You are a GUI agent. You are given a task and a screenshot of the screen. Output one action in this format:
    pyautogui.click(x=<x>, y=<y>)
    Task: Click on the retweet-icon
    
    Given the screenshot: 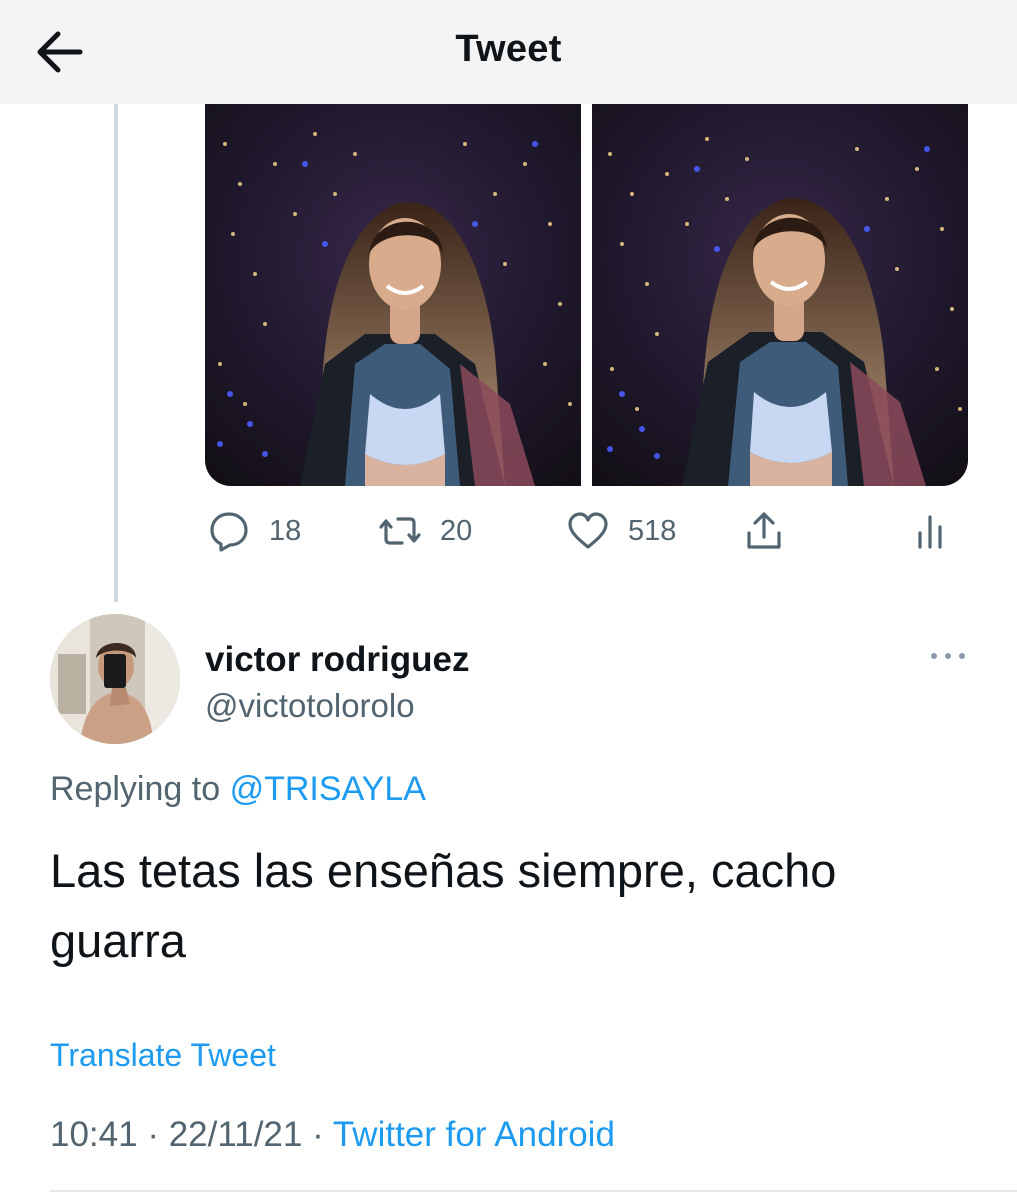 What is the action you would take?
    pyautogui.click(x=400, y=531)
    